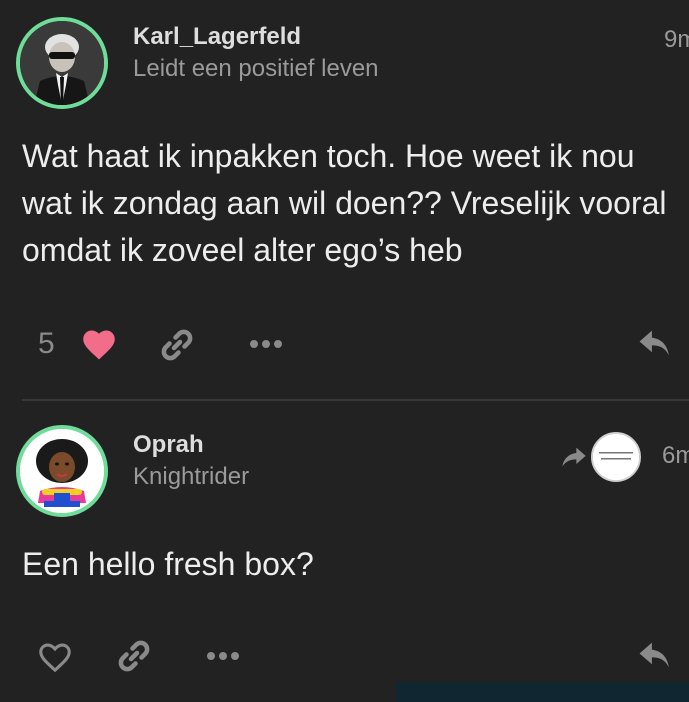  What do you see at coordinates (574, 457) in the screenshot?
I see `reply-arrow-icon` at bounding box center [574, 457].